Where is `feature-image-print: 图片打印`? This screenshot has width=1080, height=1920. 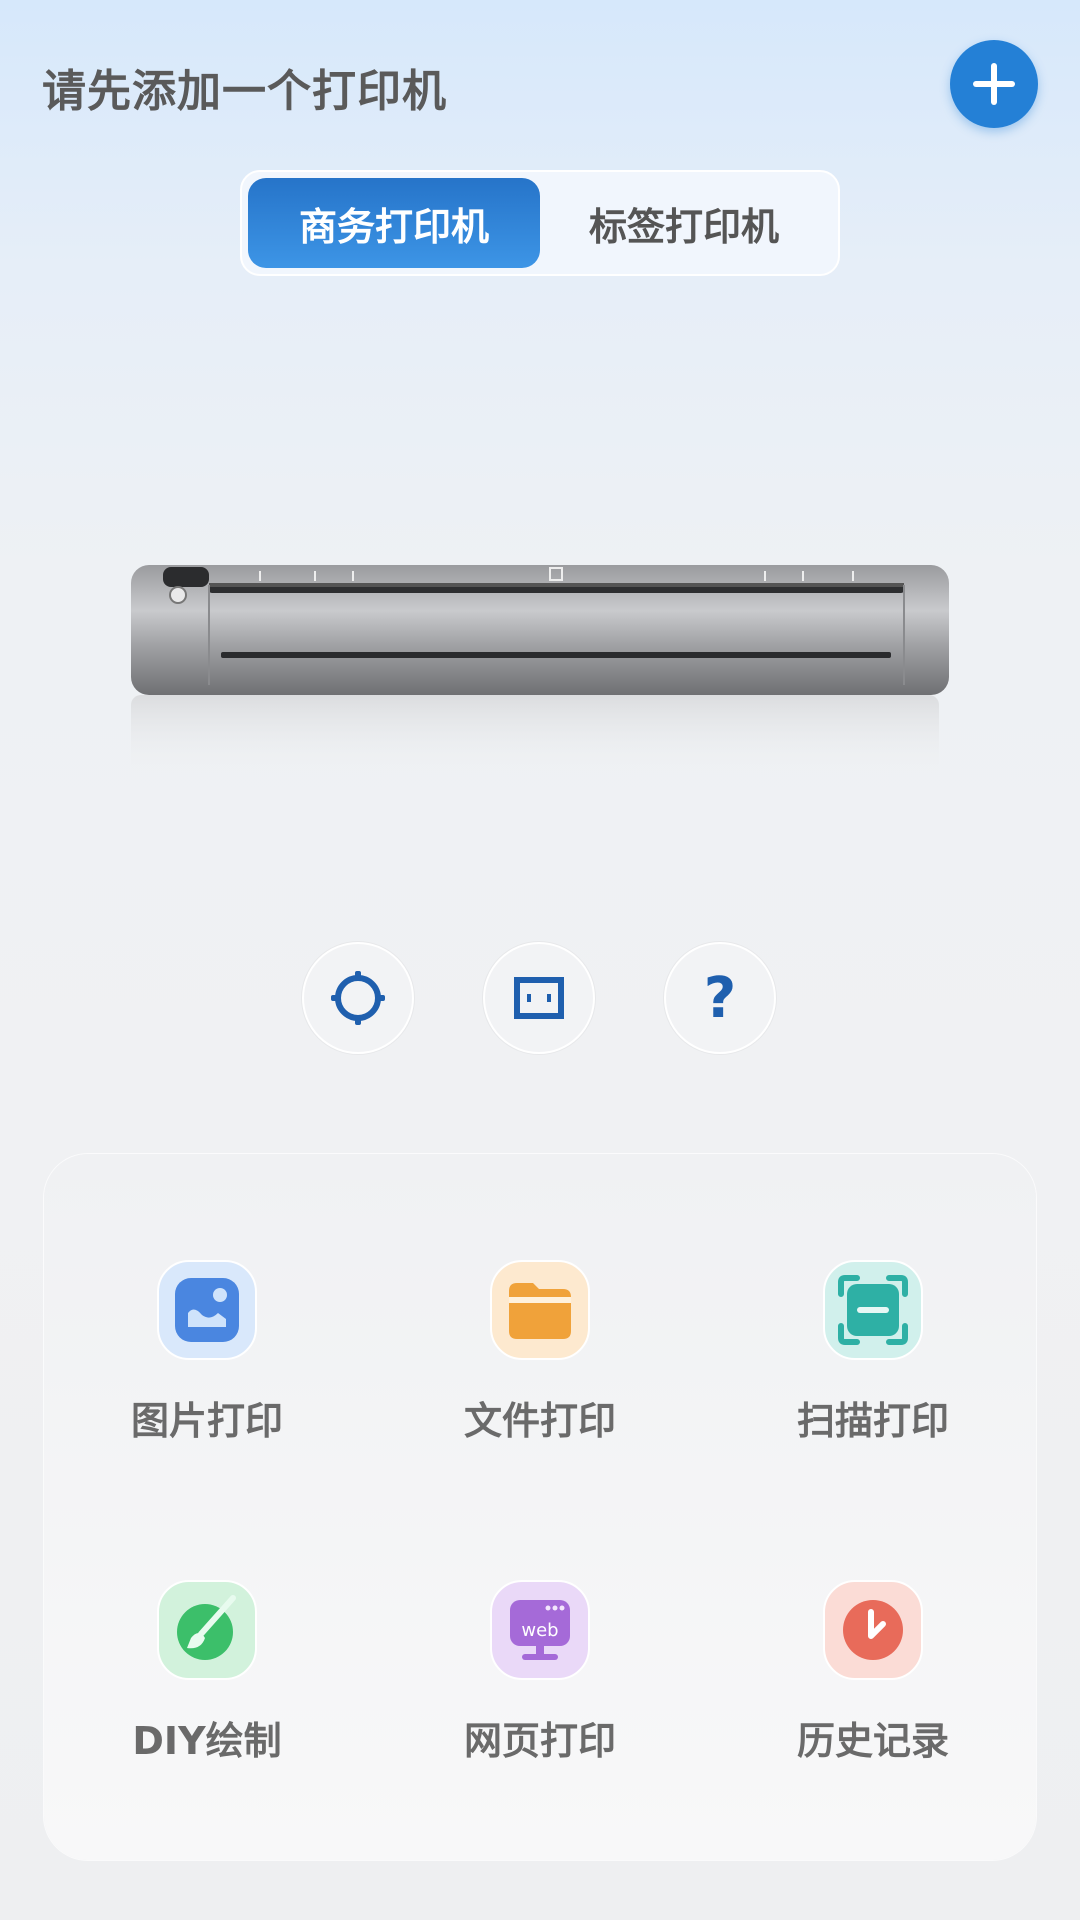
feature-image-print: 图片打印 is located at coordinates (207, 1370).